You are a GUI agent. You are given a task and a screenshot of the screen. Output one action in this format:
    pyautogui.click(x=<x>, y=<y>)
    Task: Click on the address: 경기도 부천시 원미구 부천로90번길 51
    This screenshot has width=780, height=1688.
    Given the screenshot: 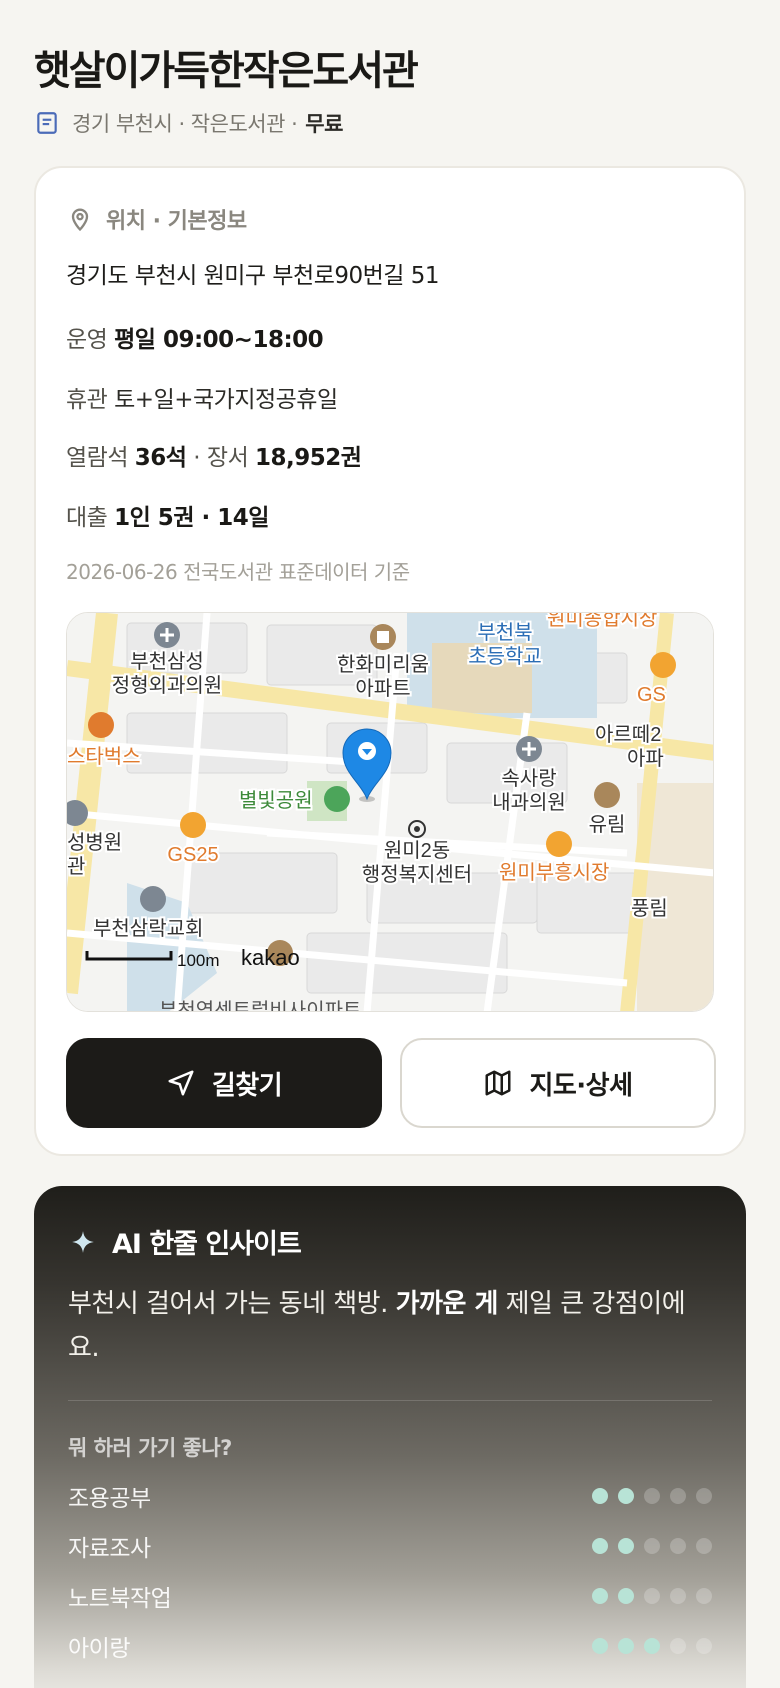 What is the action you would take?
    pyautogui.click(x=253, y=276)
    